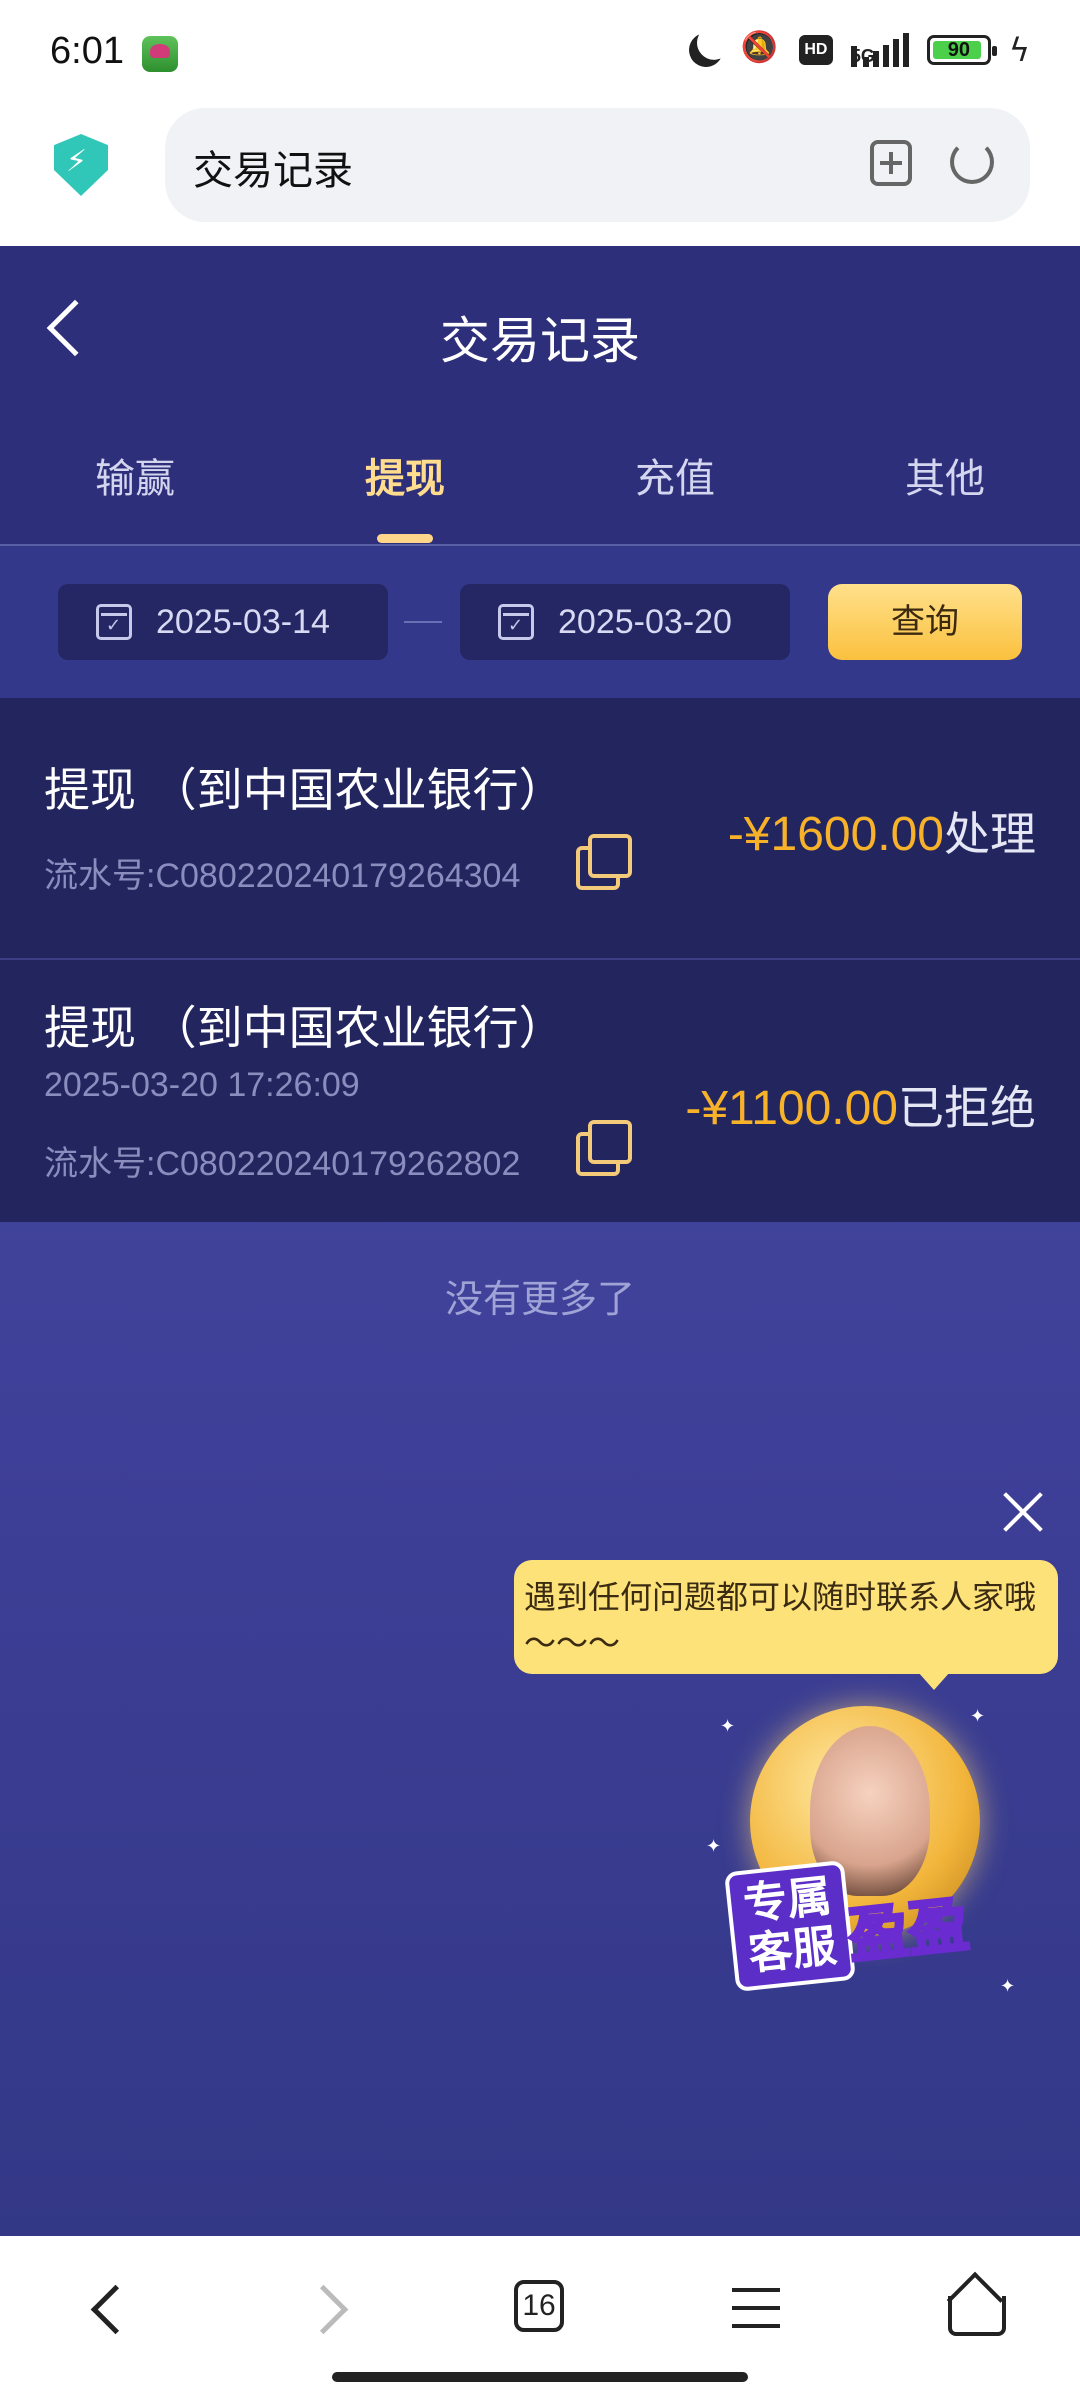  What do you see at coordinates (423, 622) in the screenshot?
I see `date-separator` at bounding box center [423, 622].